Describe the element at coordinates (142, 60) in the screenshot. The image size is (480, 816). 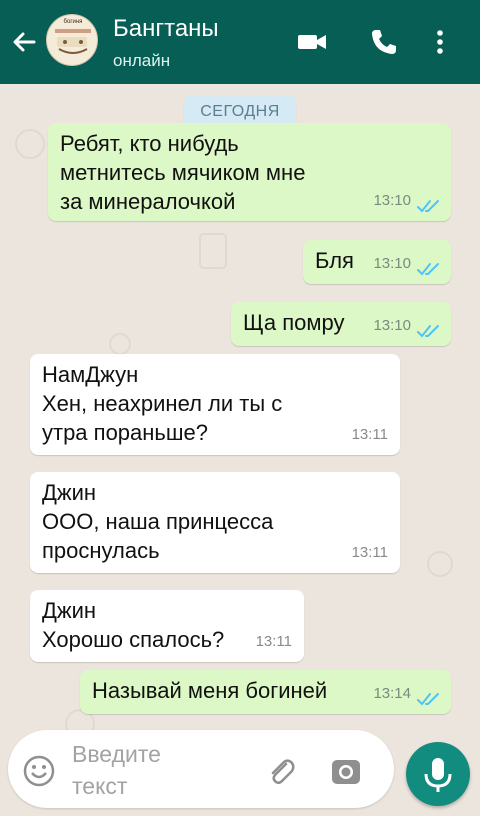
I see `chat-status: онлайн` at that location.